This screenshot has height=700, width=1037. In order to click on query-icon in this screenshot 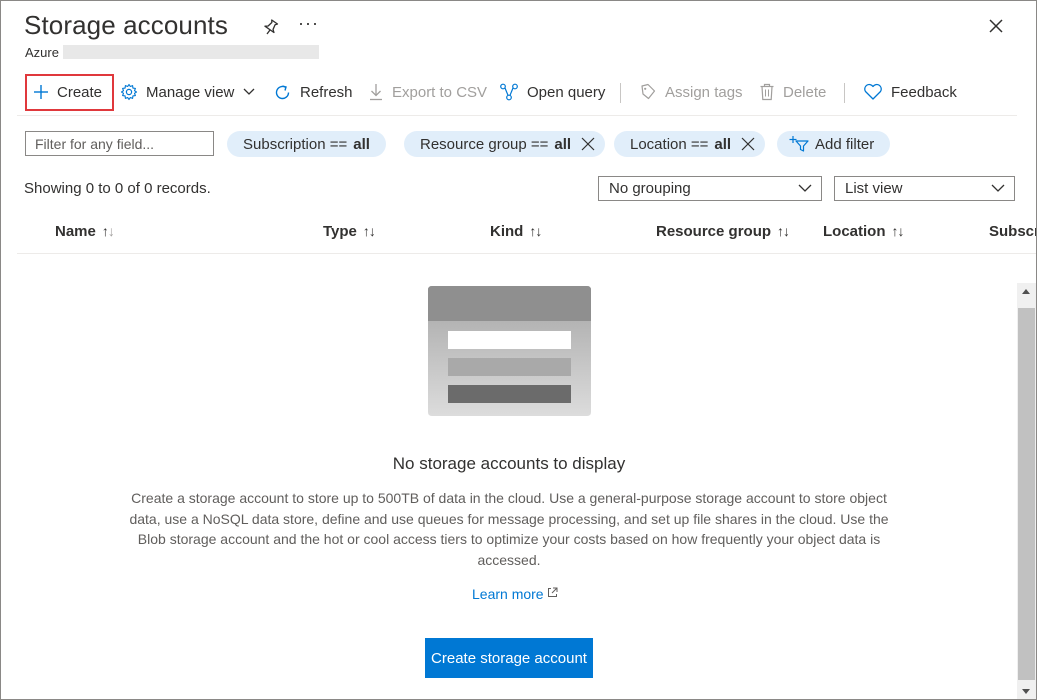, I will do `click(509, 92)`.